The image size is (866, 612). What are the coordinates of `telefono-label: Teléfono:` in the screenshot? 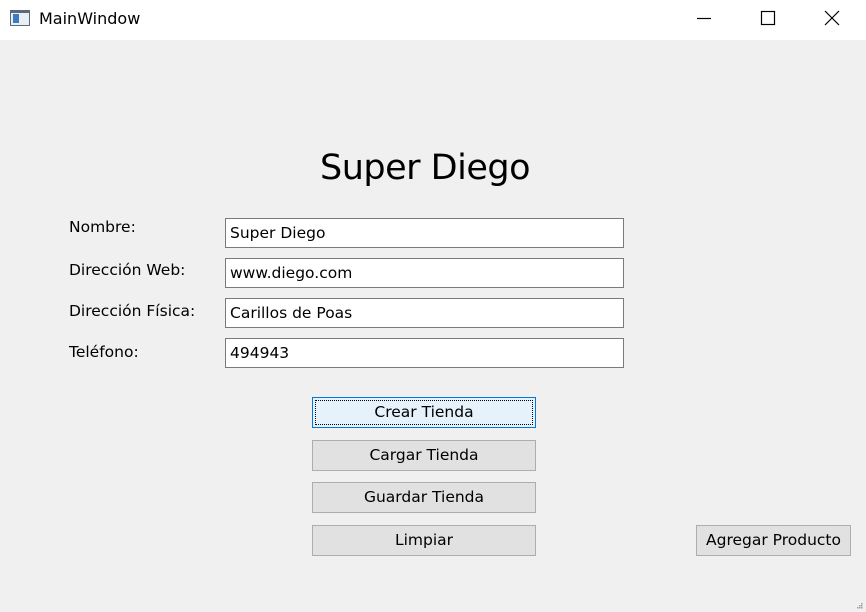 It's located at (104, 352).